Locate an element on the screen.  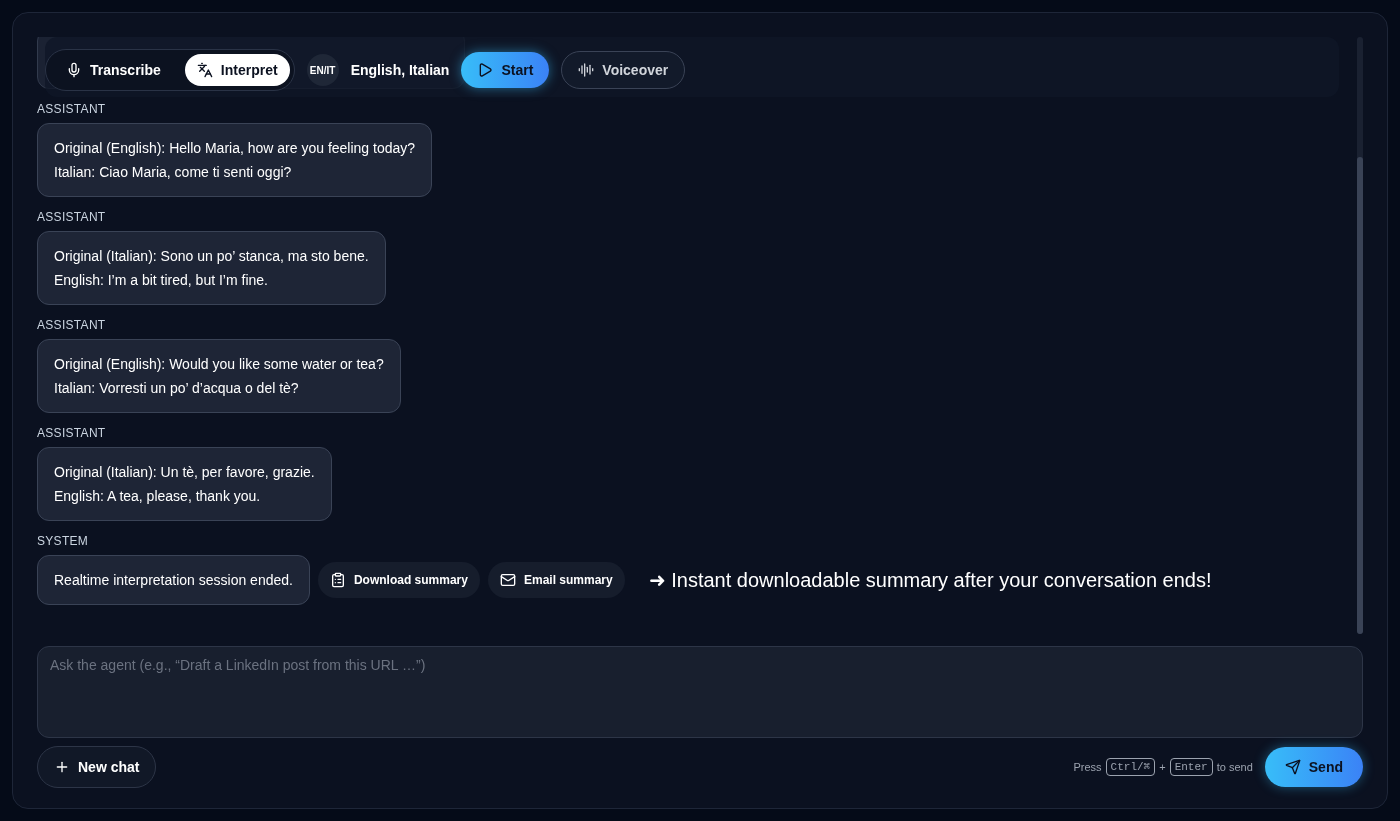
plus-icon is located at coordinates (62, 767).